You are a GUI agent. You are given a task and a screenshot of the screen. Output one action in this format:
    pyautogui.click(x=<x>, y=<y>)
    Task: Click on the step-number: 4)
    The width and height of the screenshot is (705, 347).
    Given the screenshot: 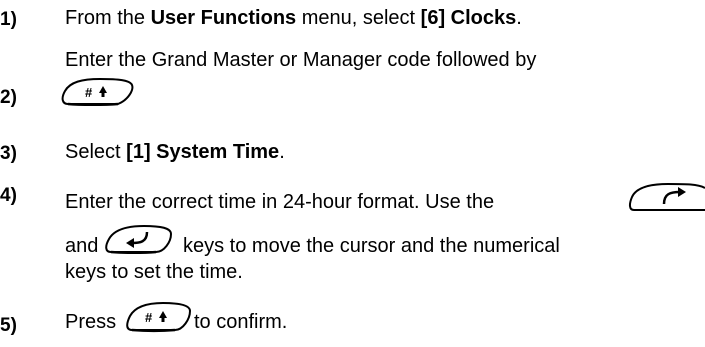 What is the action you would take?
    pyautogui.click(x=8, y=195)
    